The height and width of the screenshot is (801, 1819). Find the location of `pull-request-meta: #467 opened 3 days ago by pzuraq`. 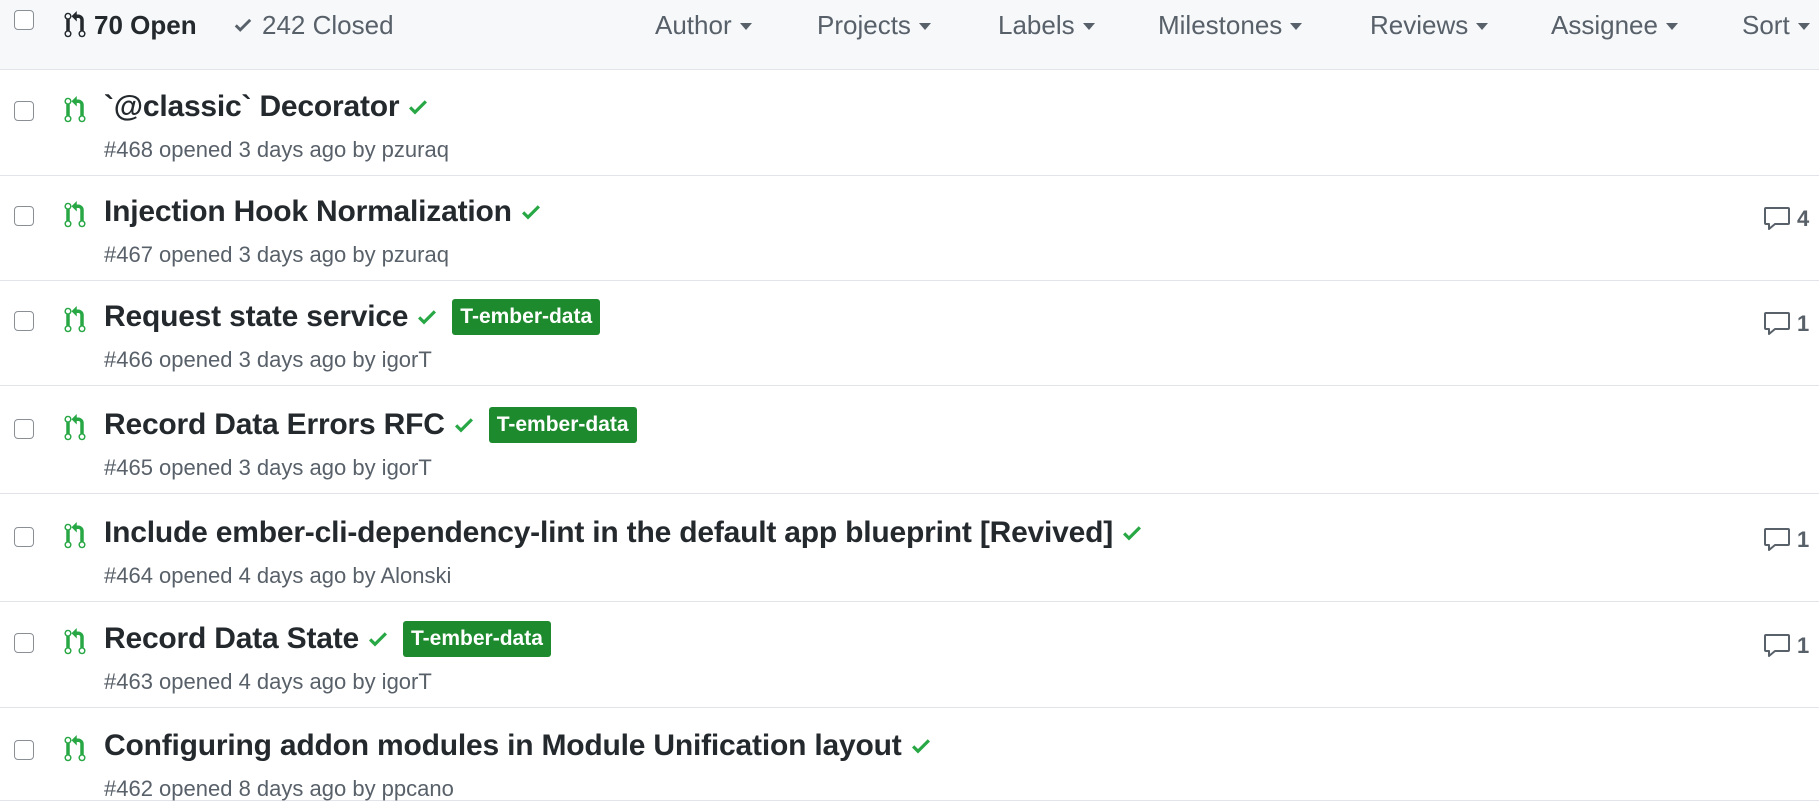

pull-request-meta: #467 opened 3 days ago by pzuraq is located at coordinates (276, 254).